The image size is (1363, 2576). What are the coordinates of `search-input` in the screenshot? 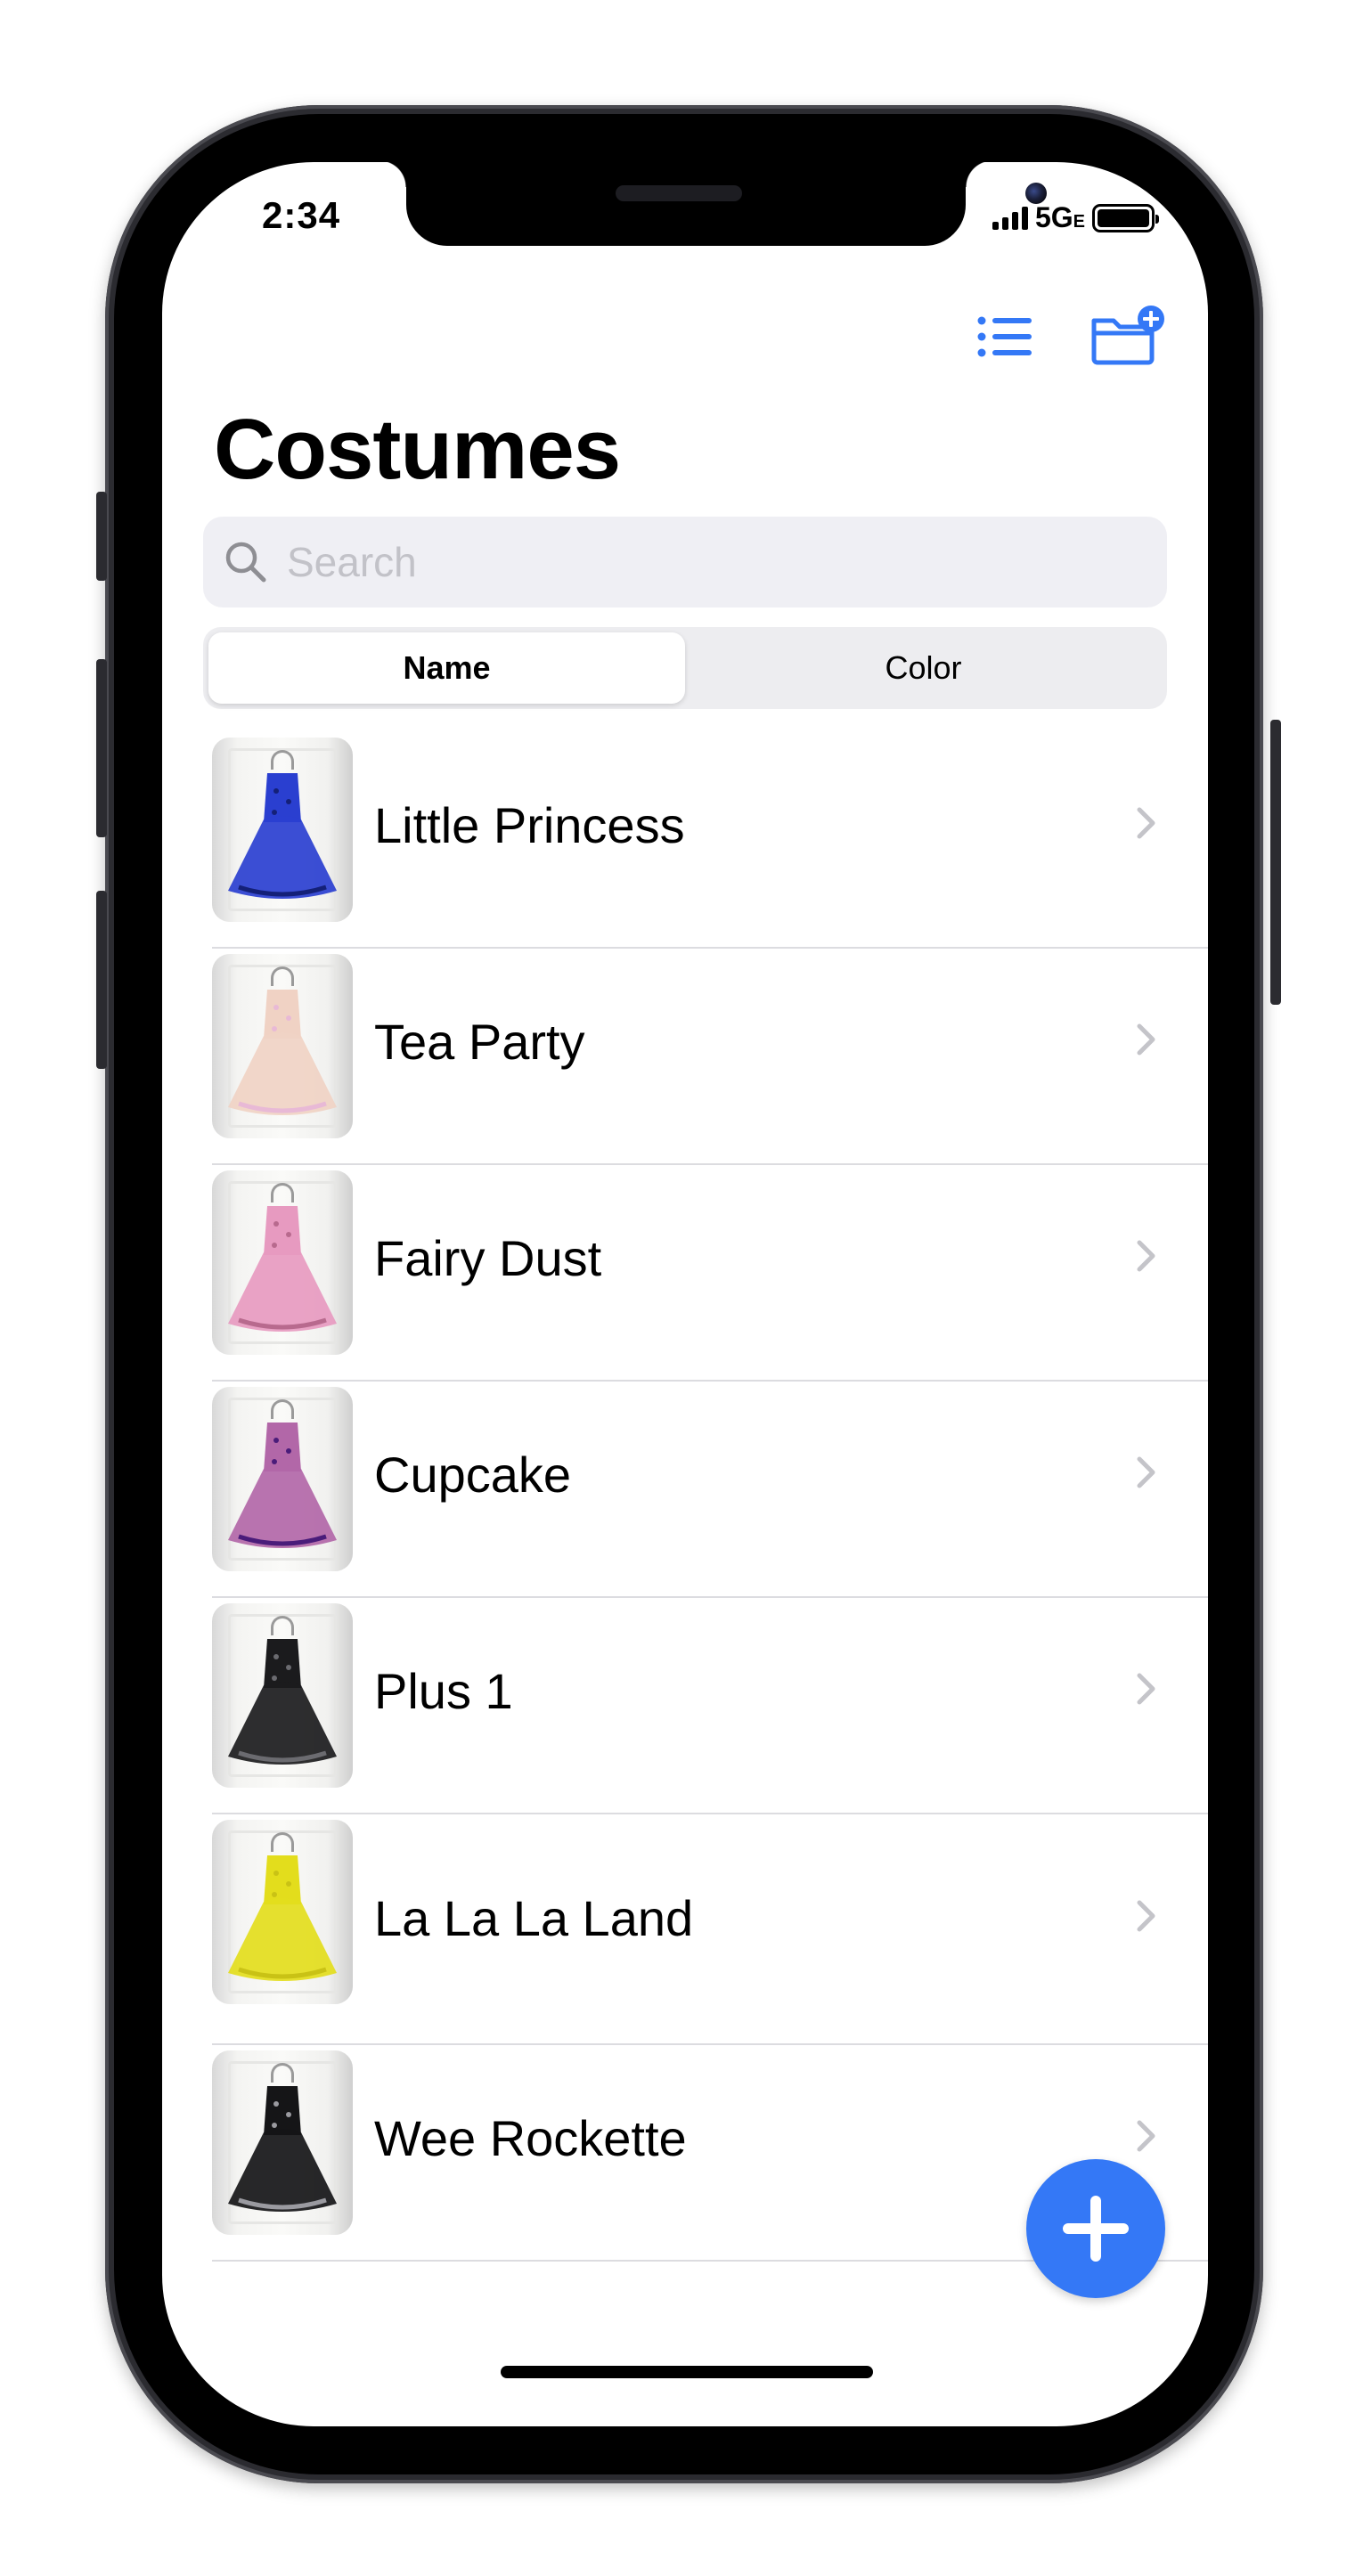 It's located at (686, 562).